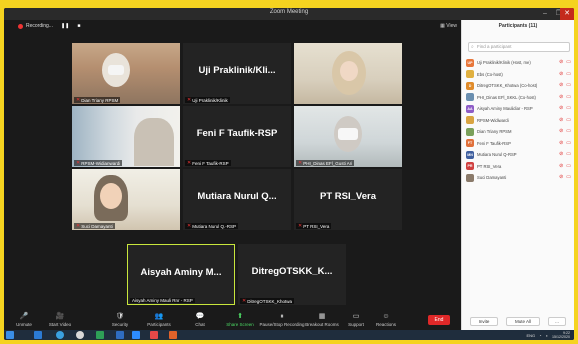 The image size is (578, 344). I want to click on participant-row: Dian Triany RPSM ⊘ ▭, so click(520, 132).